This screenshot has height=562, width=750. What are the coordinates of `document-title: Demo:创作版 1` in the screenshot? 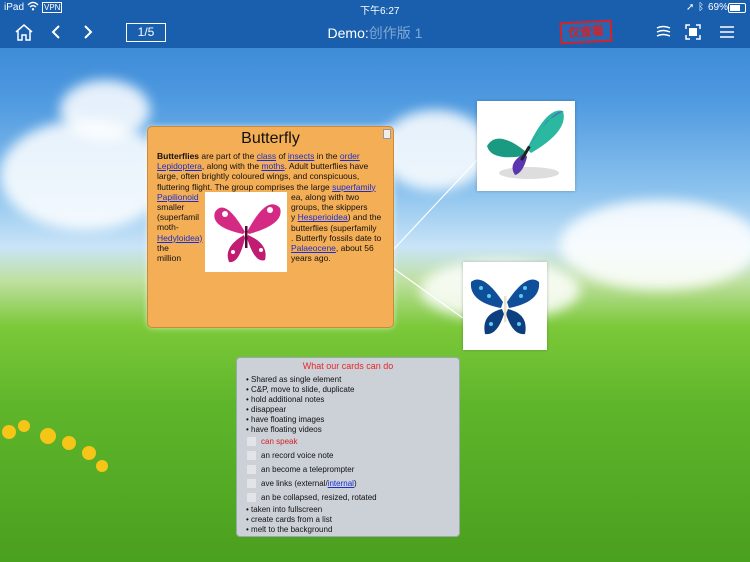 It's located at (375, 33).